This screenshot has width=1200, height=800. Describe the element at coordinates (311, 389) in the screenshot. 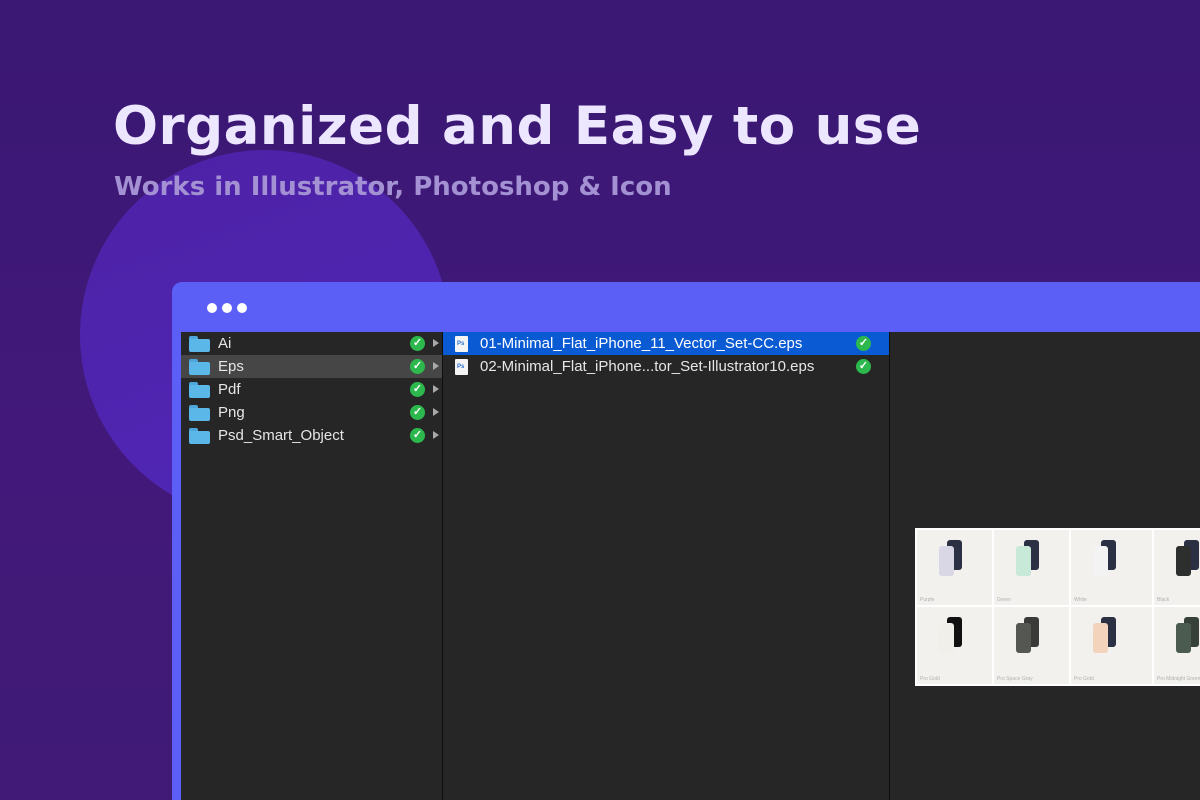

I see `folder-row-pdf: Pdf ✓` at that location.